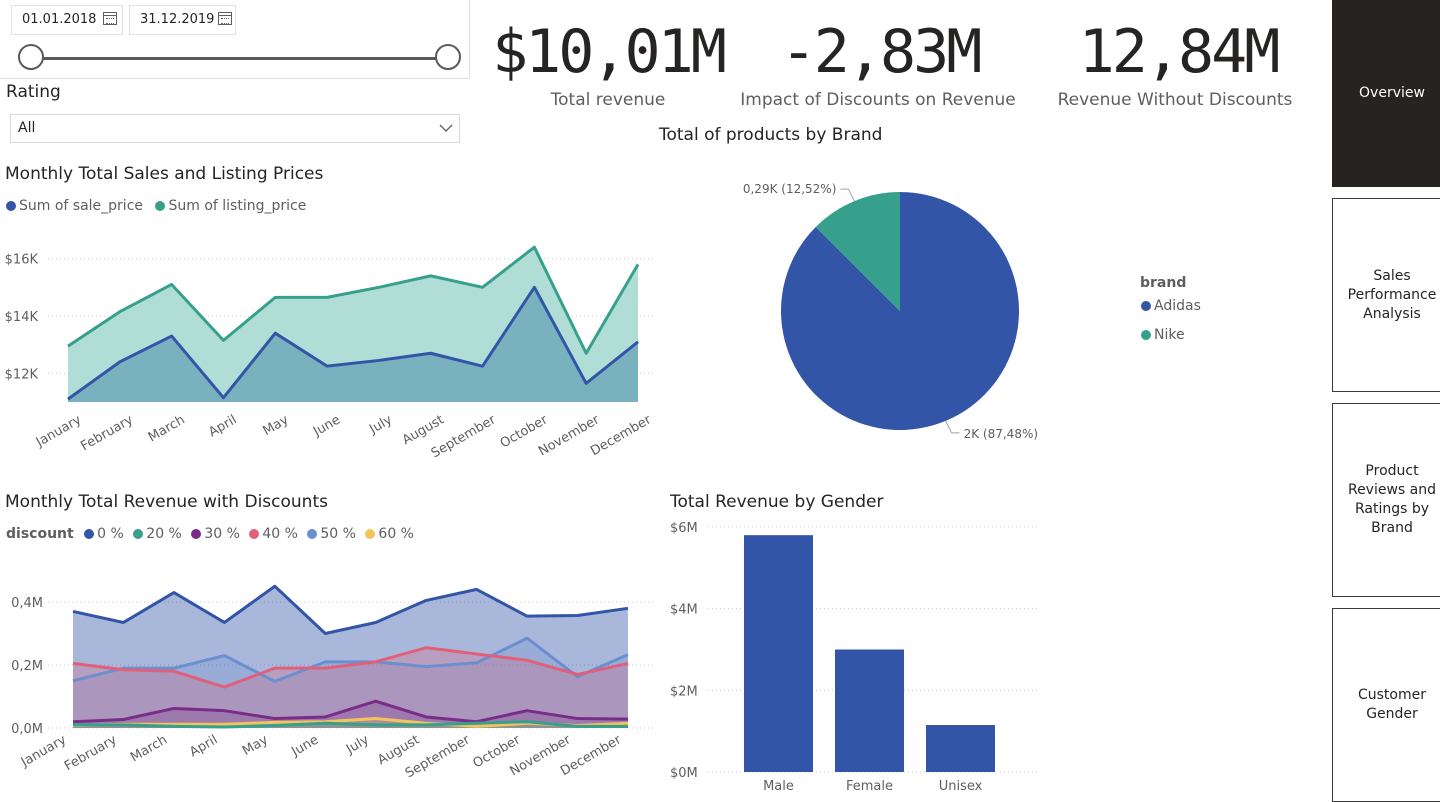 Image resolution: width=1440 pixels, height=802 pixels. Describe the element at coordinates (869, 710) in the screenshot. I see `bar-female` at that location.